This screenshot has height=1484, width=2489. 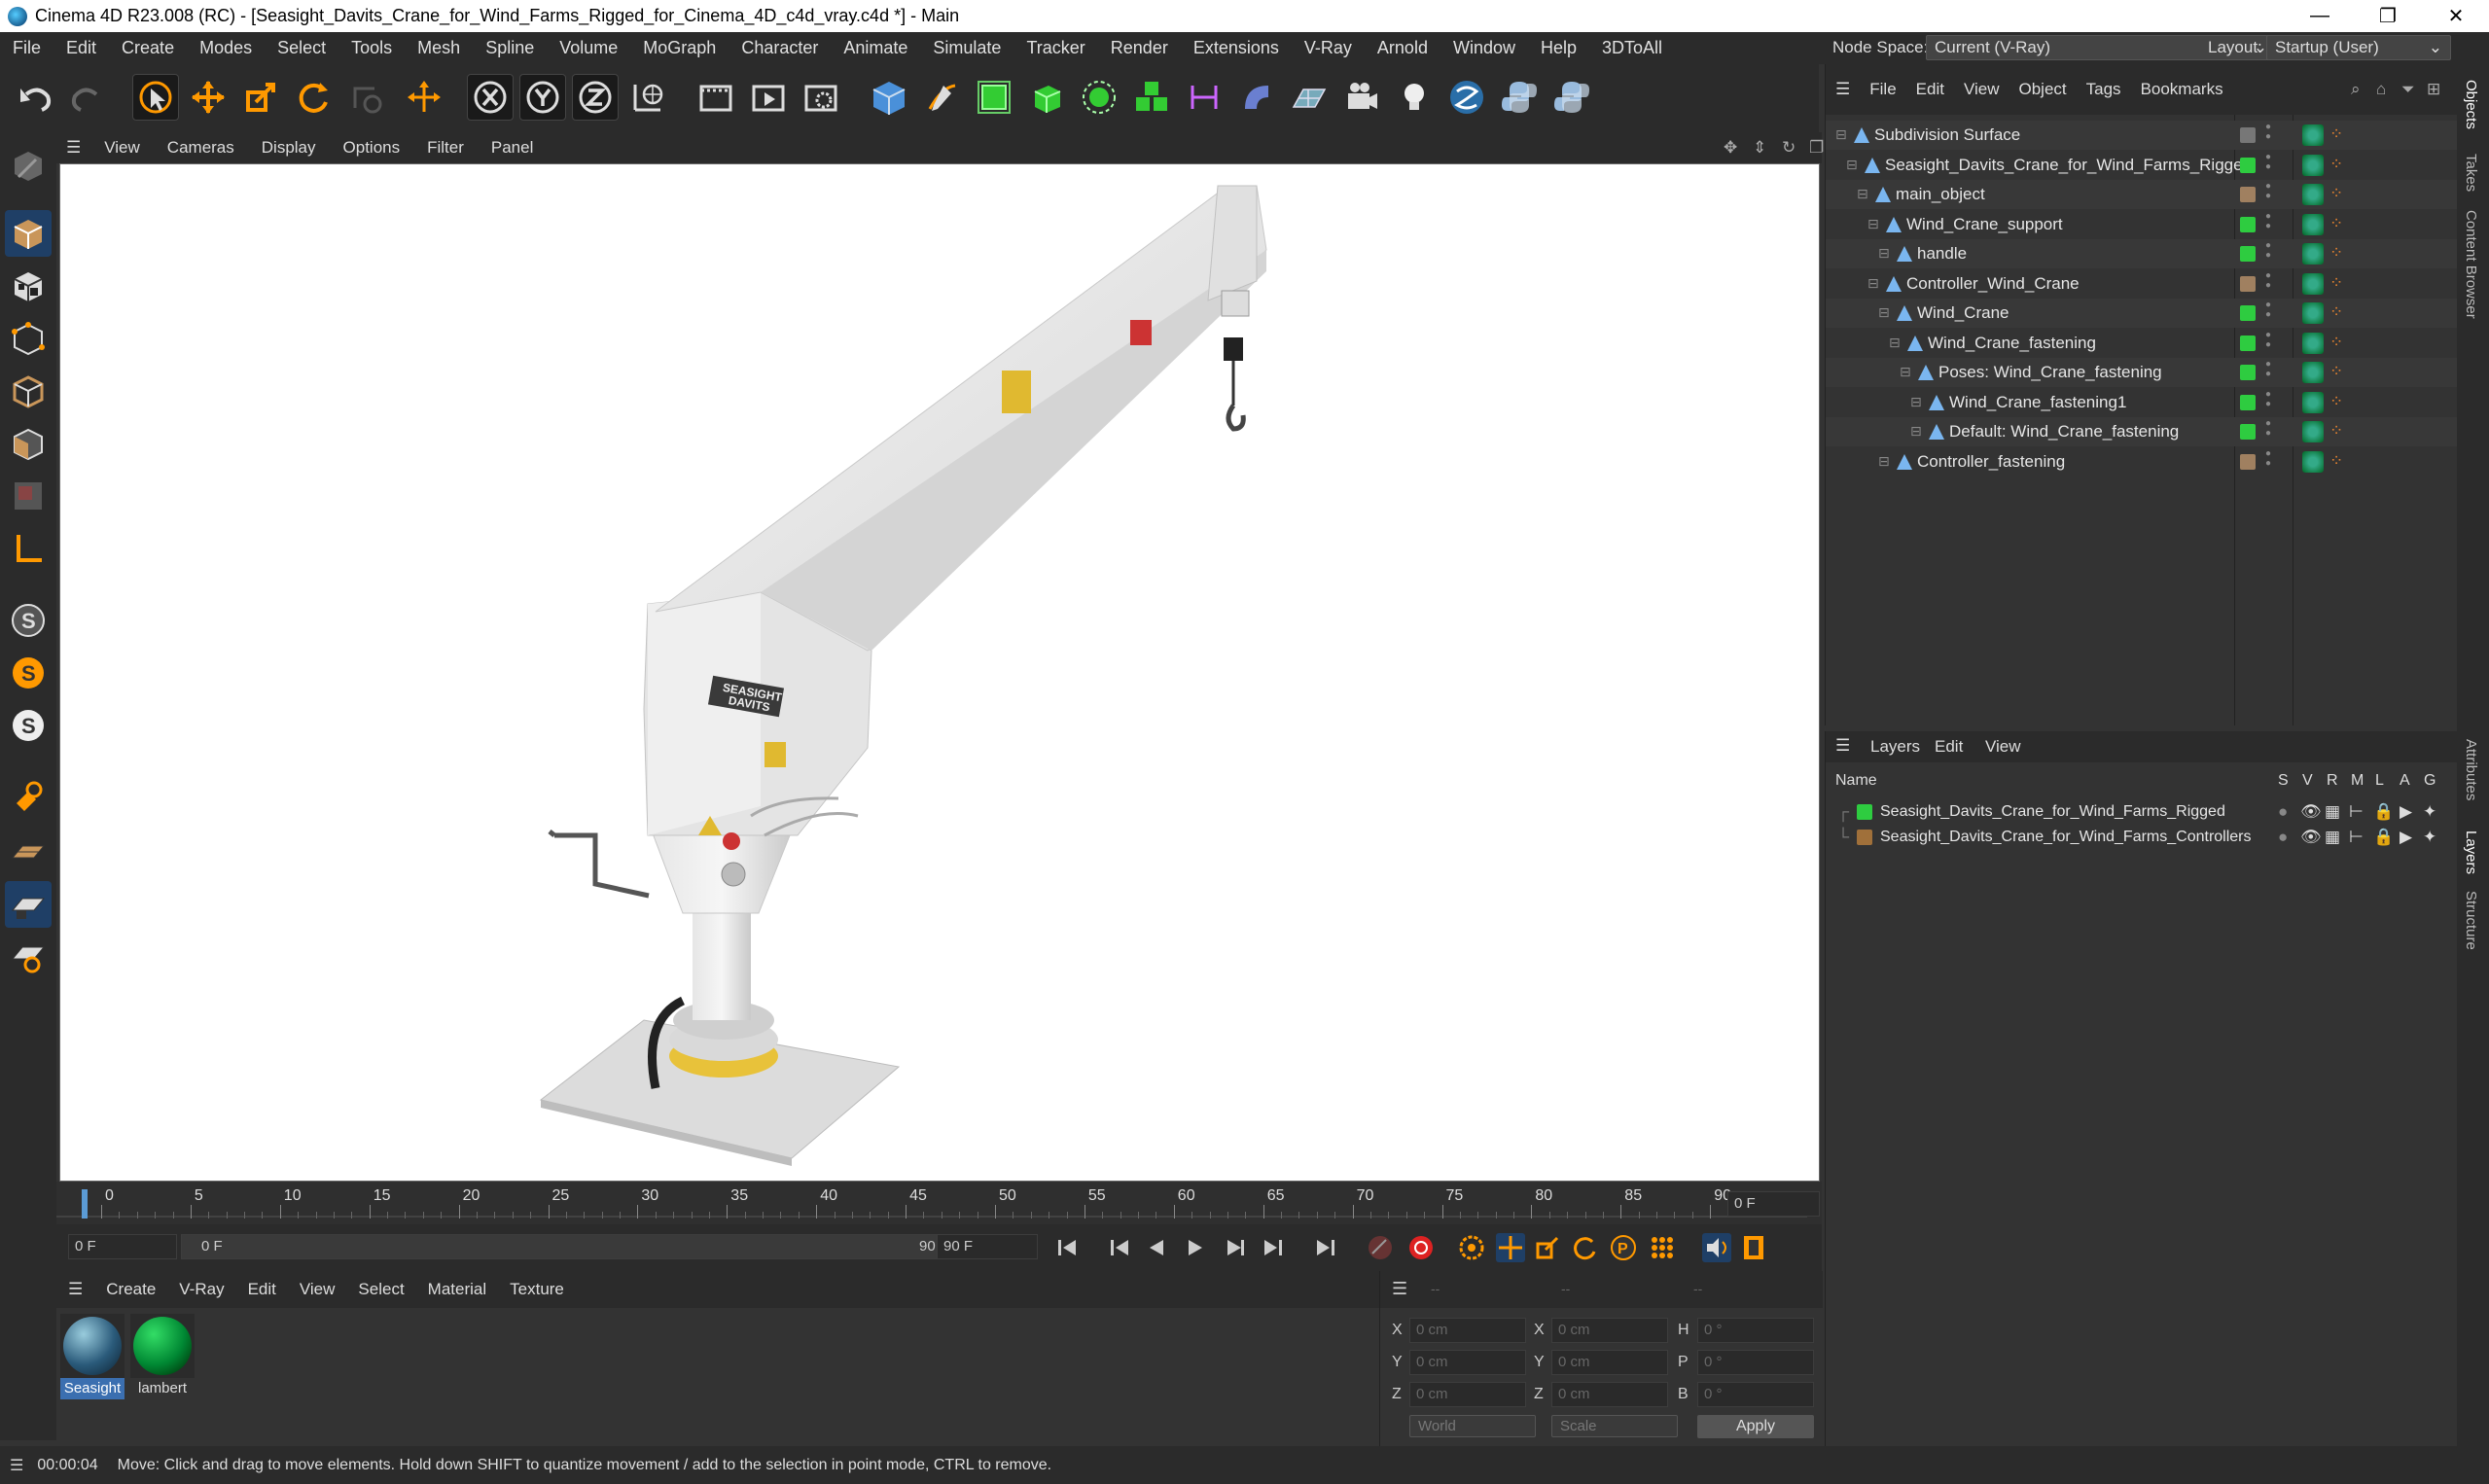 What do you see at coordinates (28, 852) in the screenshot?
I see `workplane-icon` at bounding box center [28, 852].